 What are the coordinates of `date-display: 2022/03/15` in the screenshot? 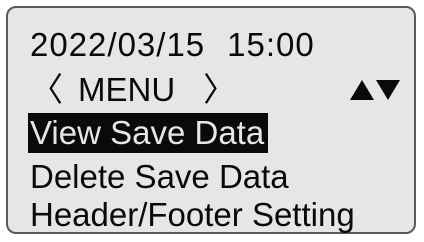 It's located at (118, 44).